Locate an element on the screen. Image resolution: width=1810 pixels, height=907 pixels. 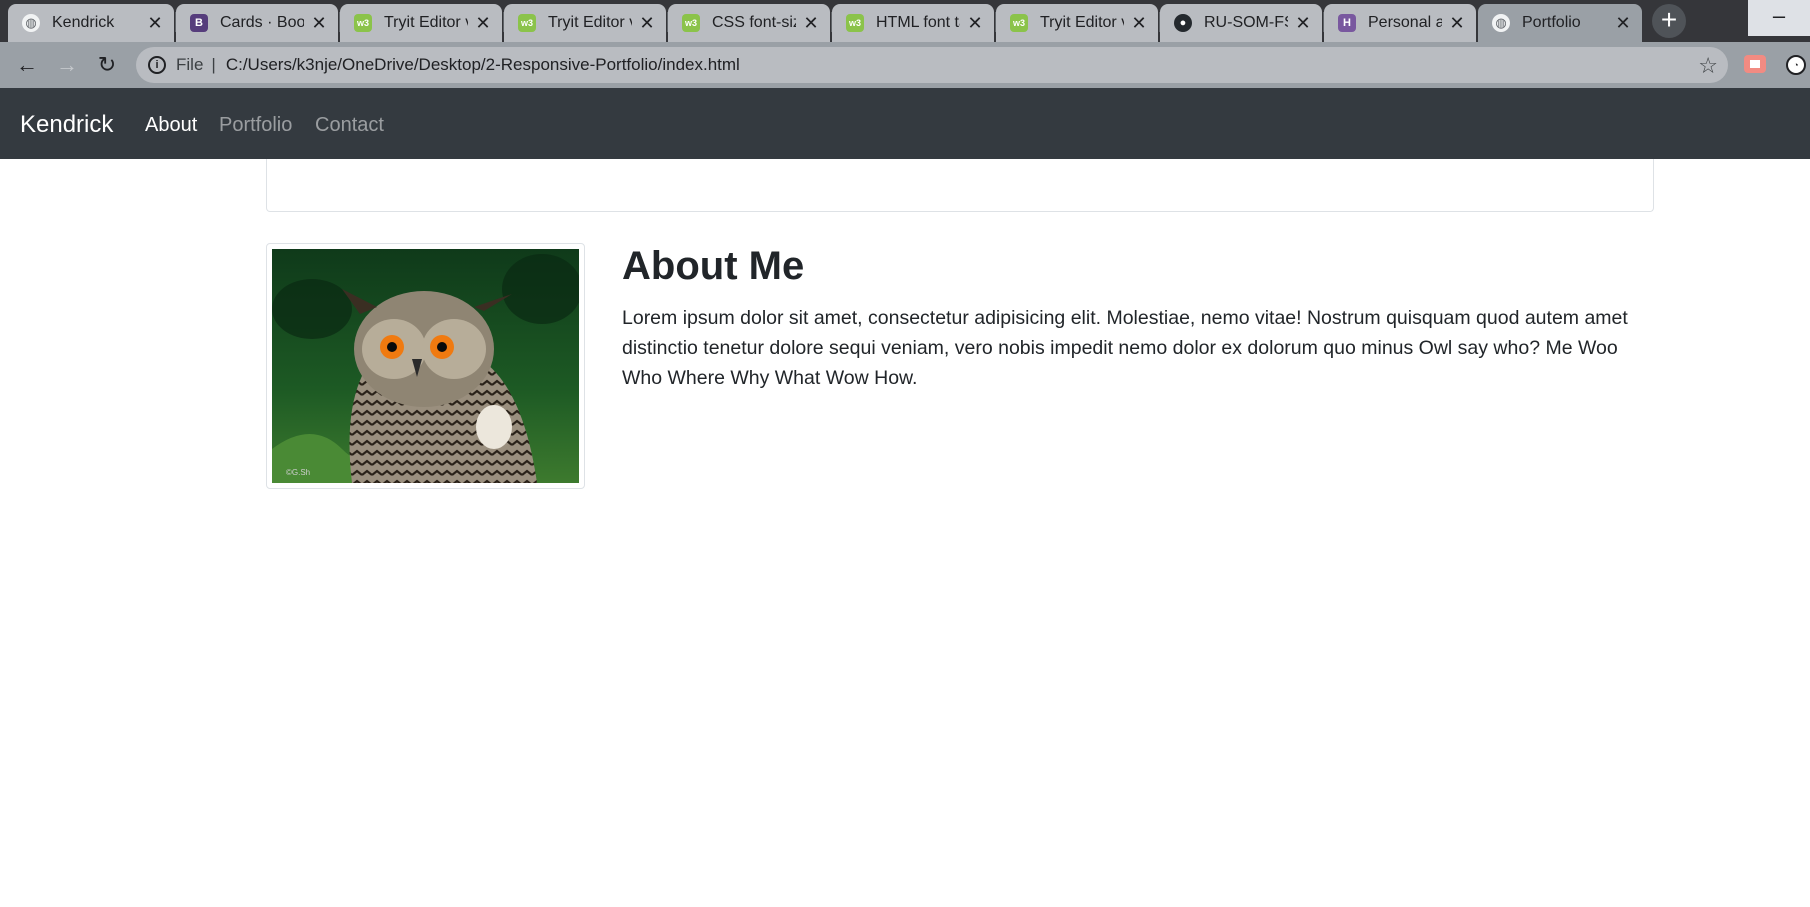
tab-title: HTML font ta is located at coordinates (918, 22).